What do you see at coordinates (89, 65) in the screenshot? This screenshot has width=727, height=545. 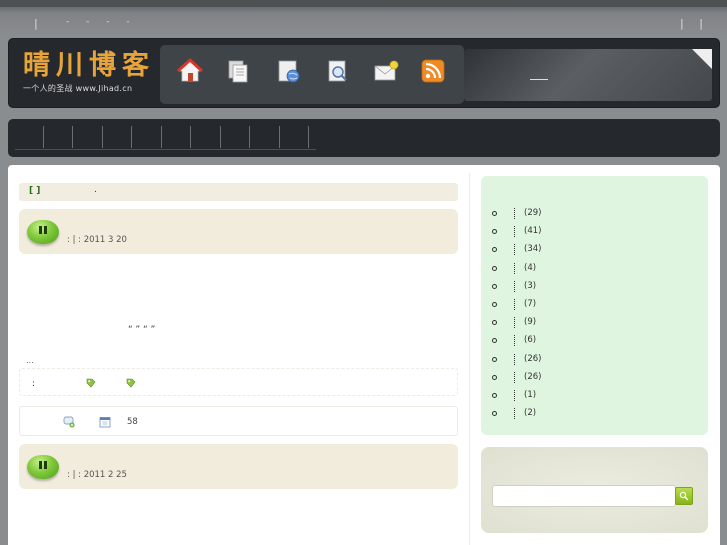 I see `logo-title: 晴川博客` at bounding box center [89, 65].